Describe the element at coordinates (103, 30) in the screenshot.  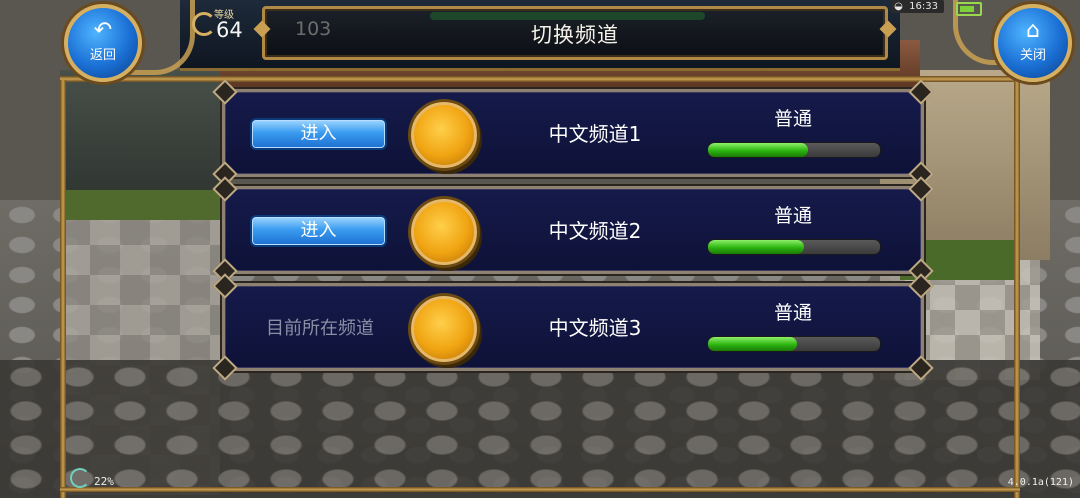
I see `back-arrow-icon: ↶` at that location.